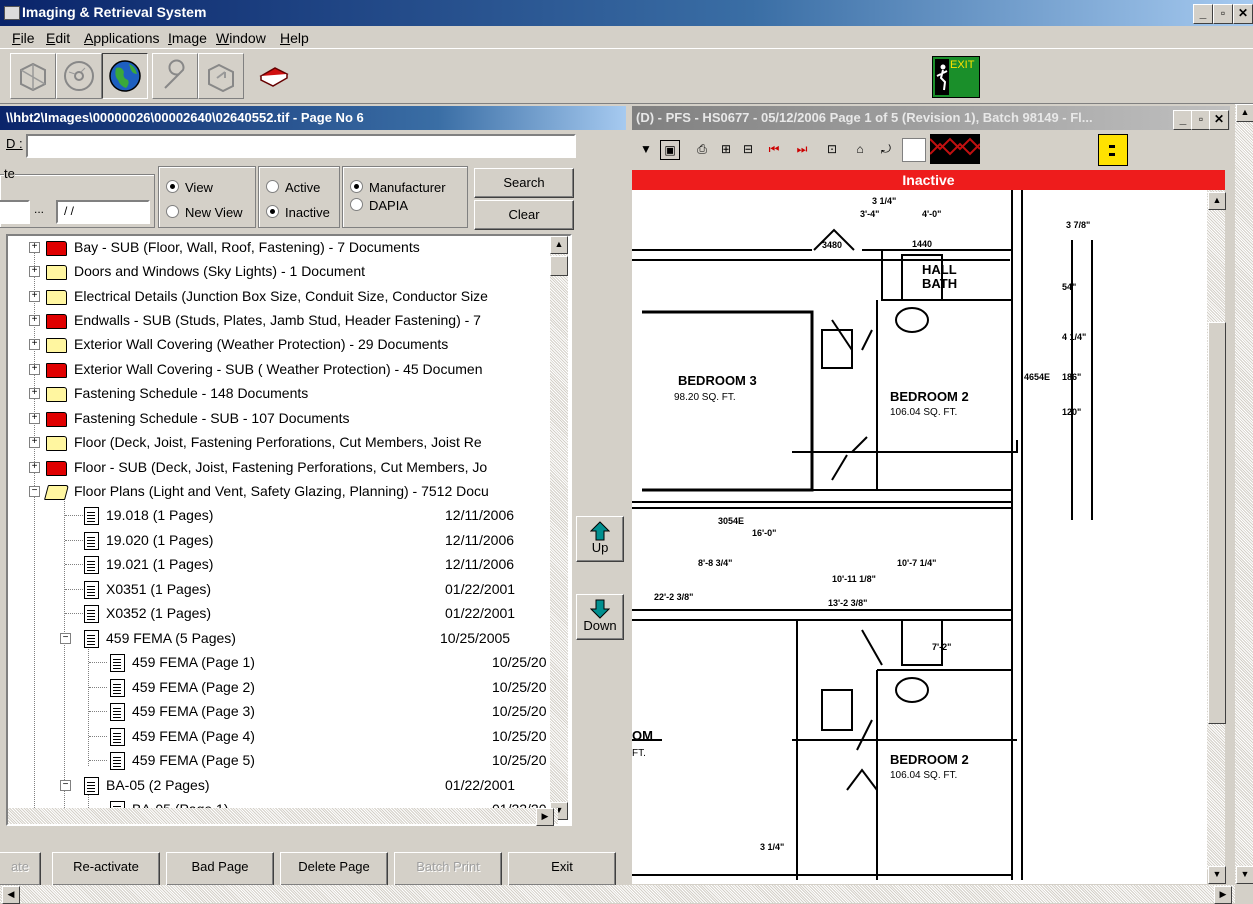 The image size is (1253, 904). I want to click on exit-sign-button: EXIT, so click(956, 77).